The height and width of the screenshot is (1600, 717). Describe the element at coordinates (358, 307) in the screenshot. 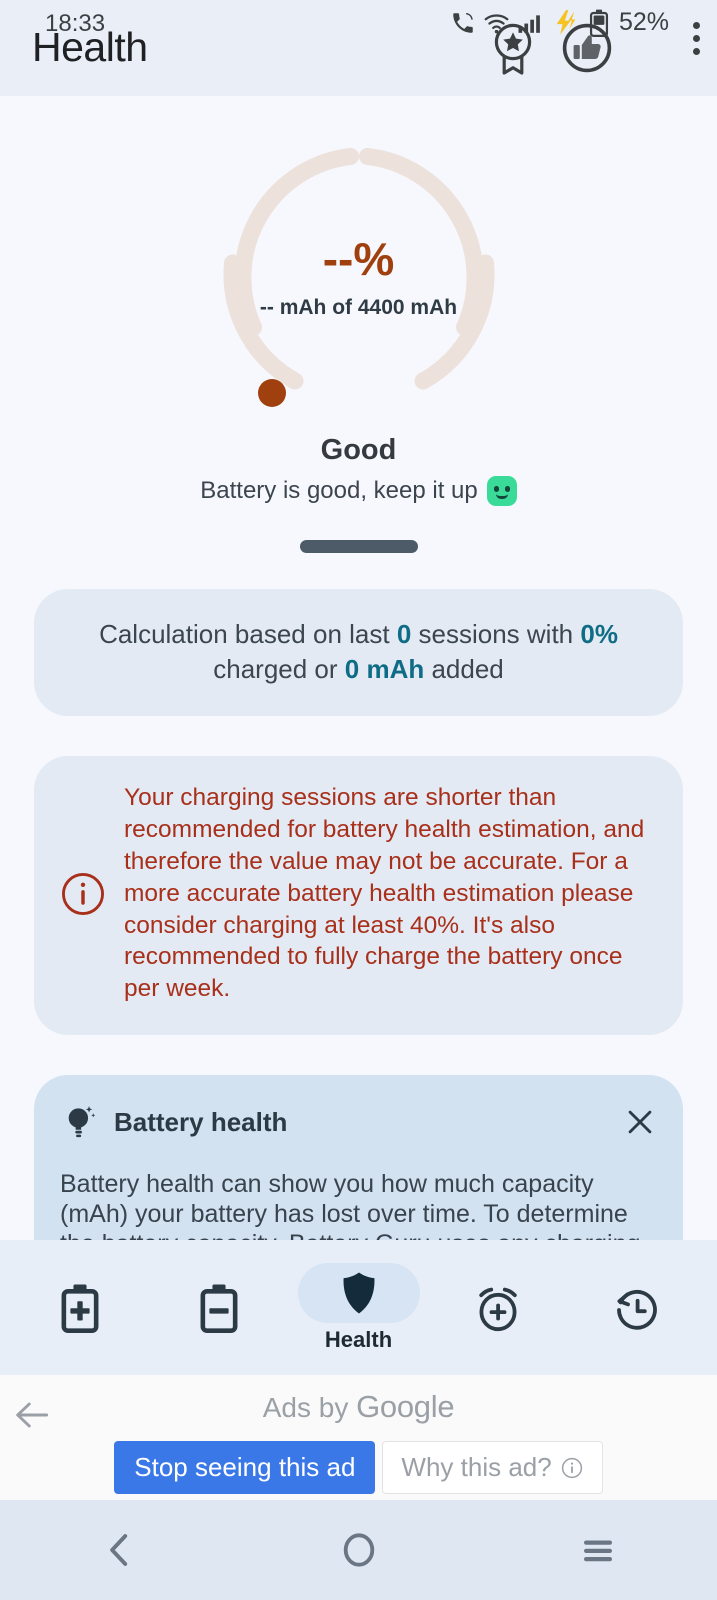

I see `gauge-capacity-text: -- mAh of 4400 mAh` at that location.